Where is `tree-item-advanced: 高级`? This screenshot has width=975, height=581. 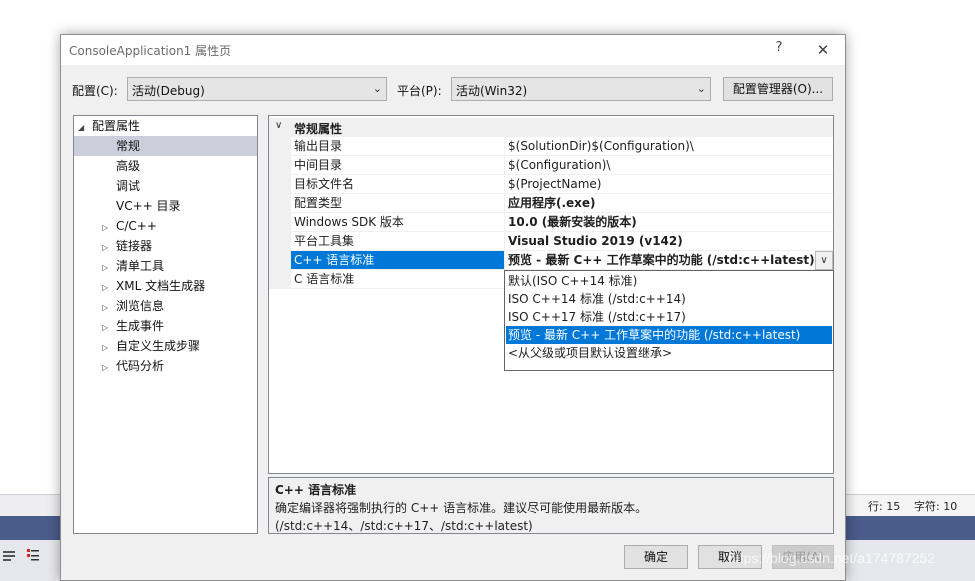 tree-item-advanced: 高级 is located at coordinates (128, 166).